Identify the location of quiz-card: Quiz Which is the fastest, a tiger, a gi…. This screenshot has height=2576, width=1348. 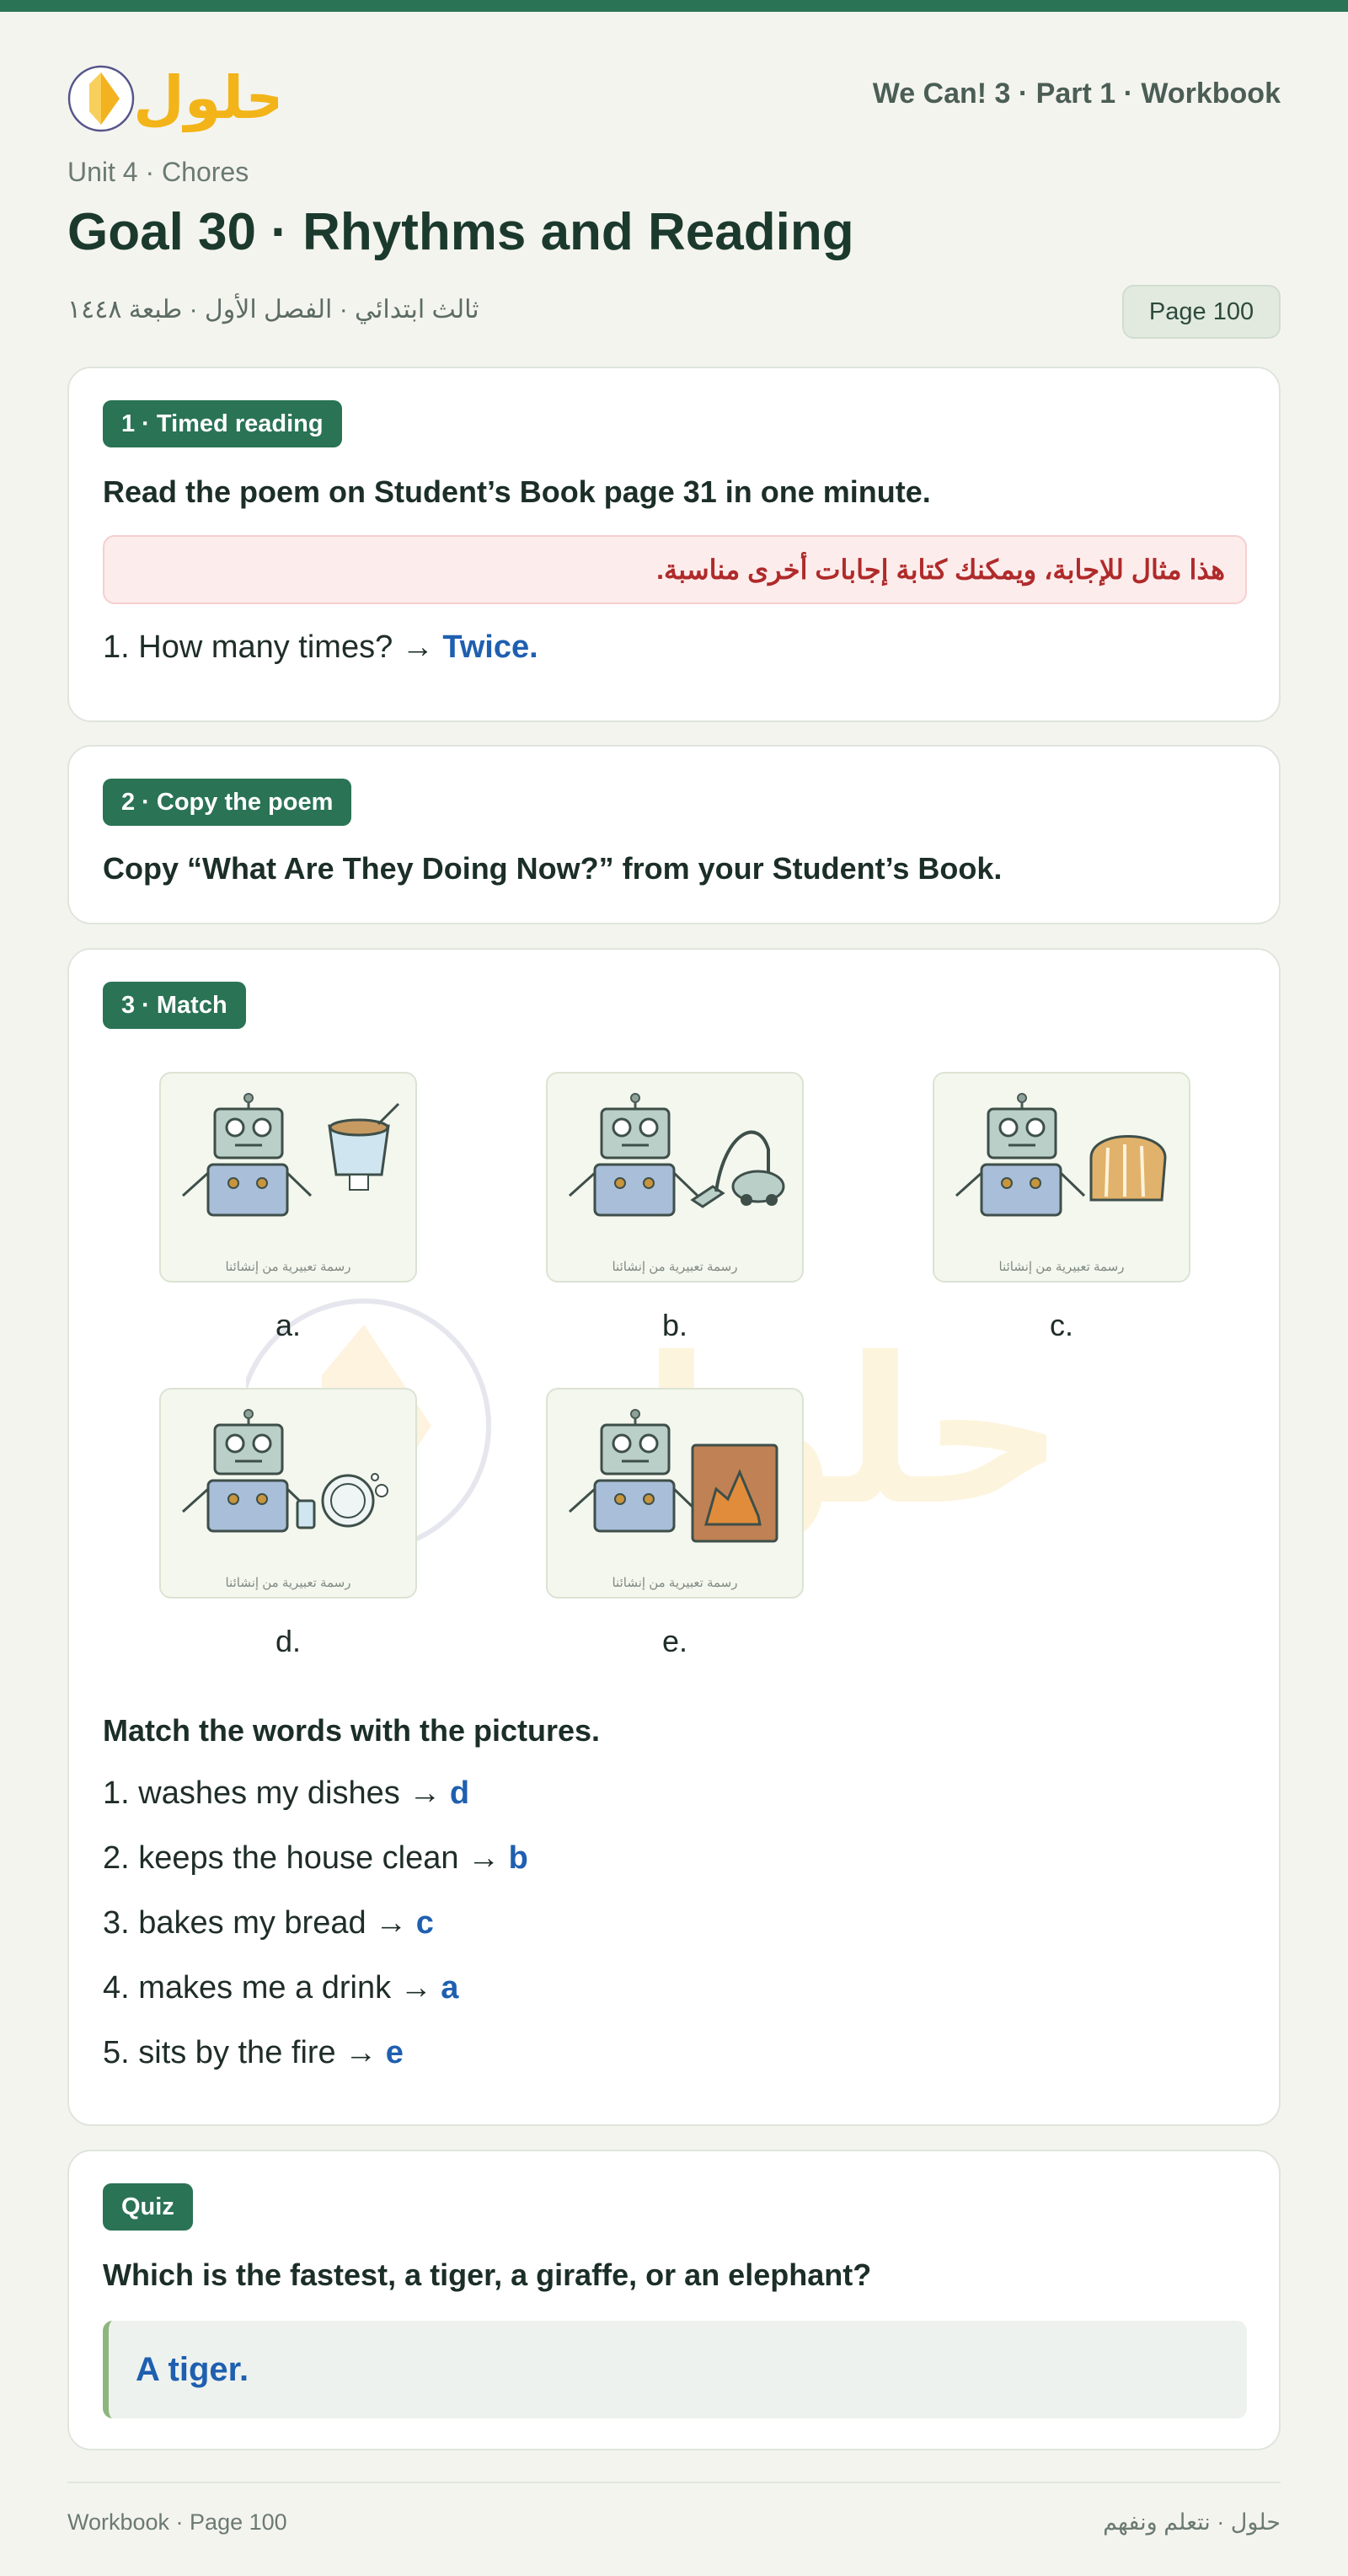
(674, 2300).